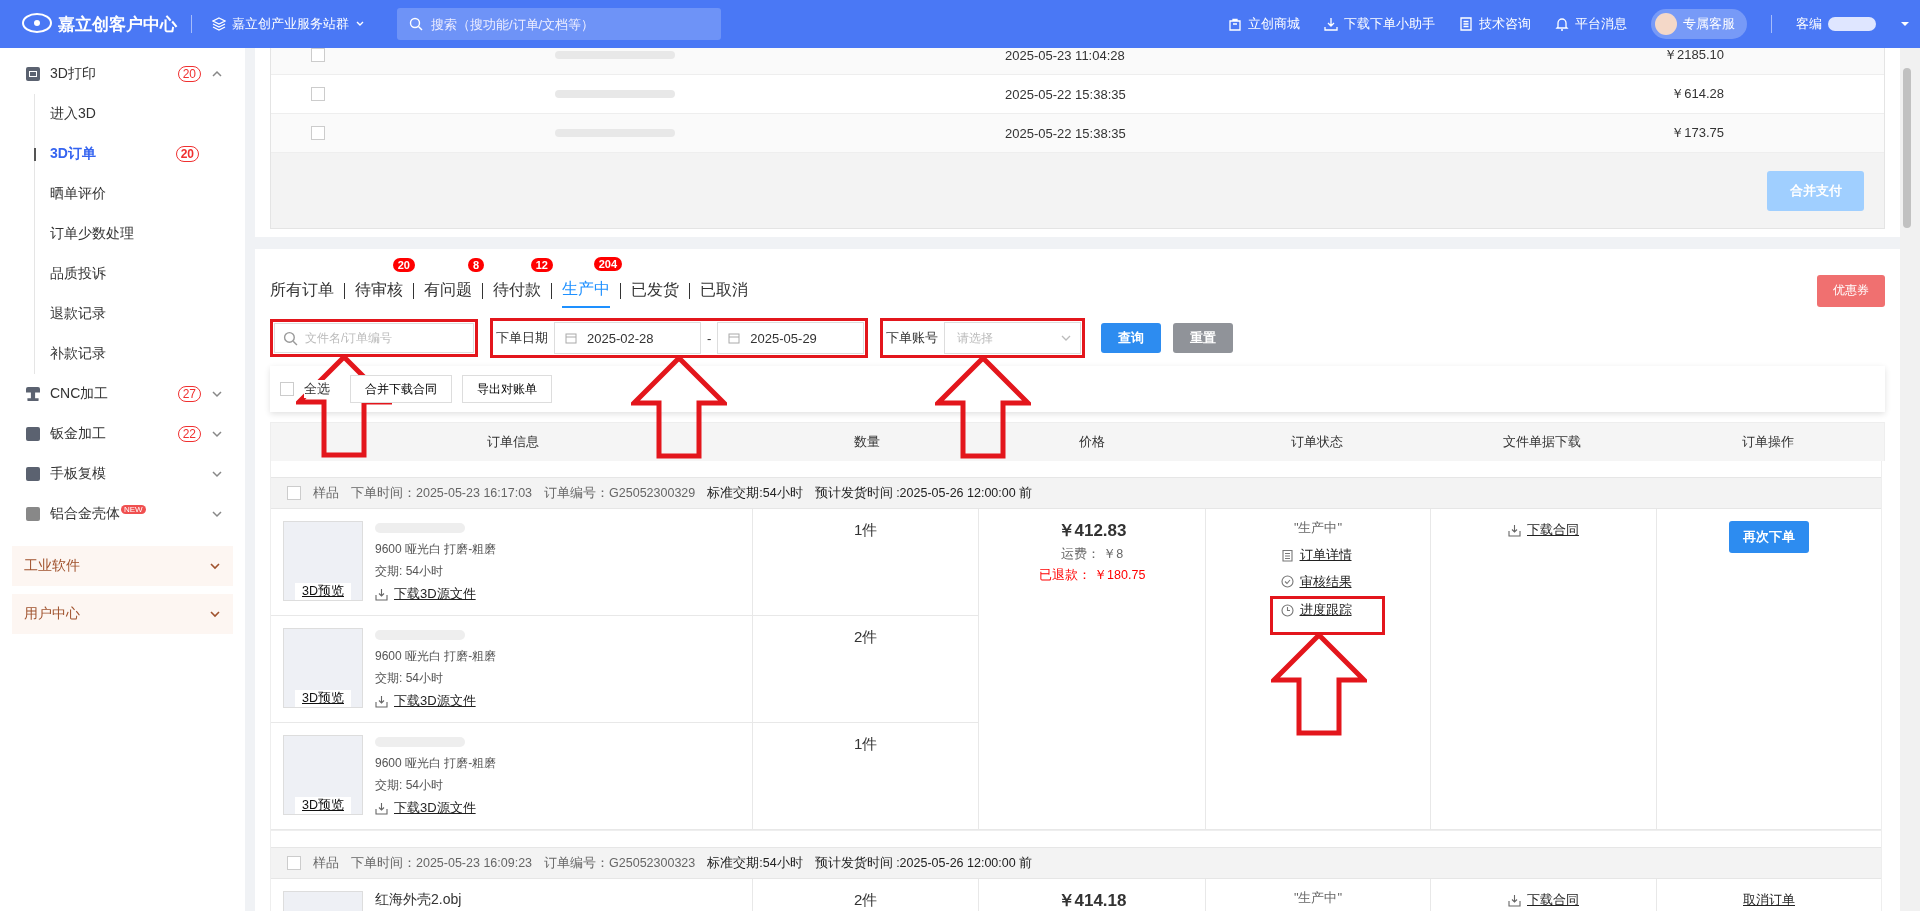 Image resolution: width=1920 pixels, height=911 pixels. I want to click on order-number: 订单编号：G25052300323, so click(620, 863).